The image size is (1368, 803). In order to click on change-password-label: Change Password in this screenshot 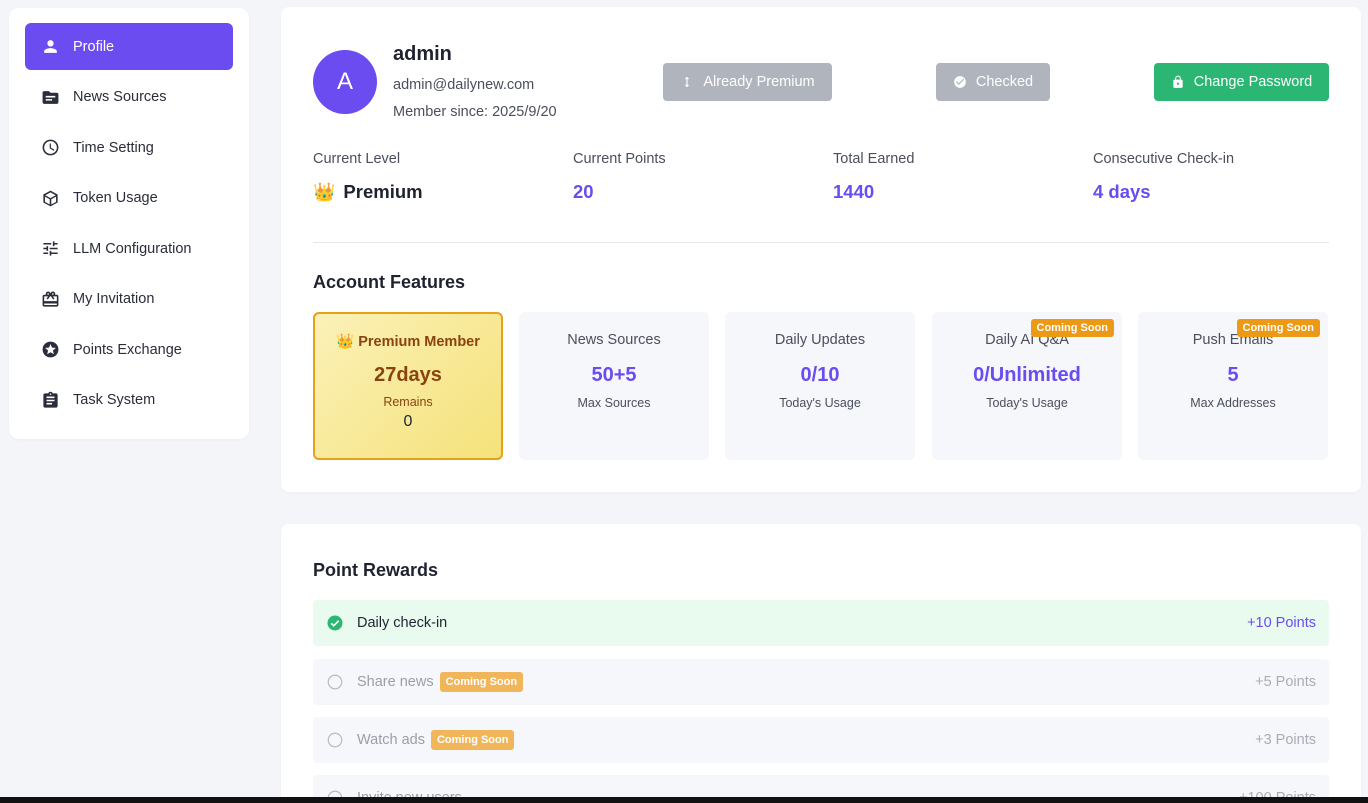, I will do `click(1253, 82)`.